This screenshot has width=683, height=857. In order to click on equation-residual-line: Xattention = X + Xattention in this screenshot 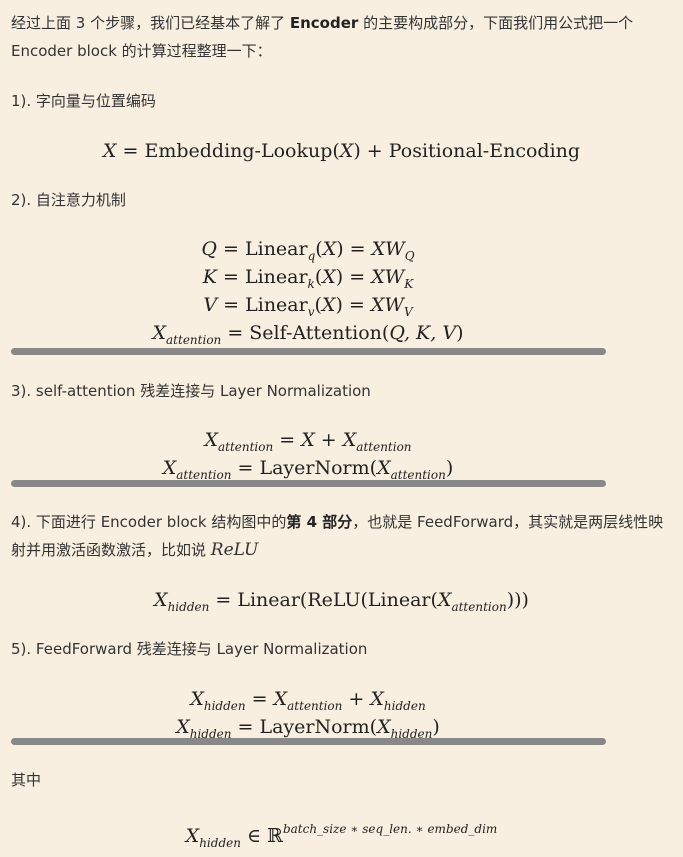, I will do `click(308, 441)`.